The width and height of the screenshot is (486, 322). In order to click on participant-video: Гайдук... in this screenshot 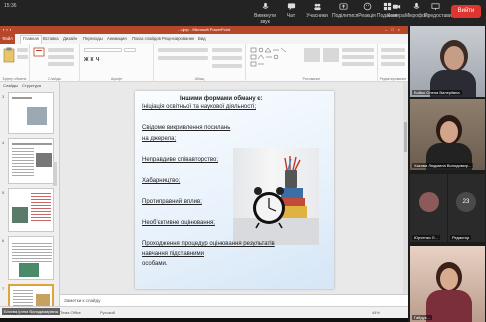, I will do `click(447, 284)`.